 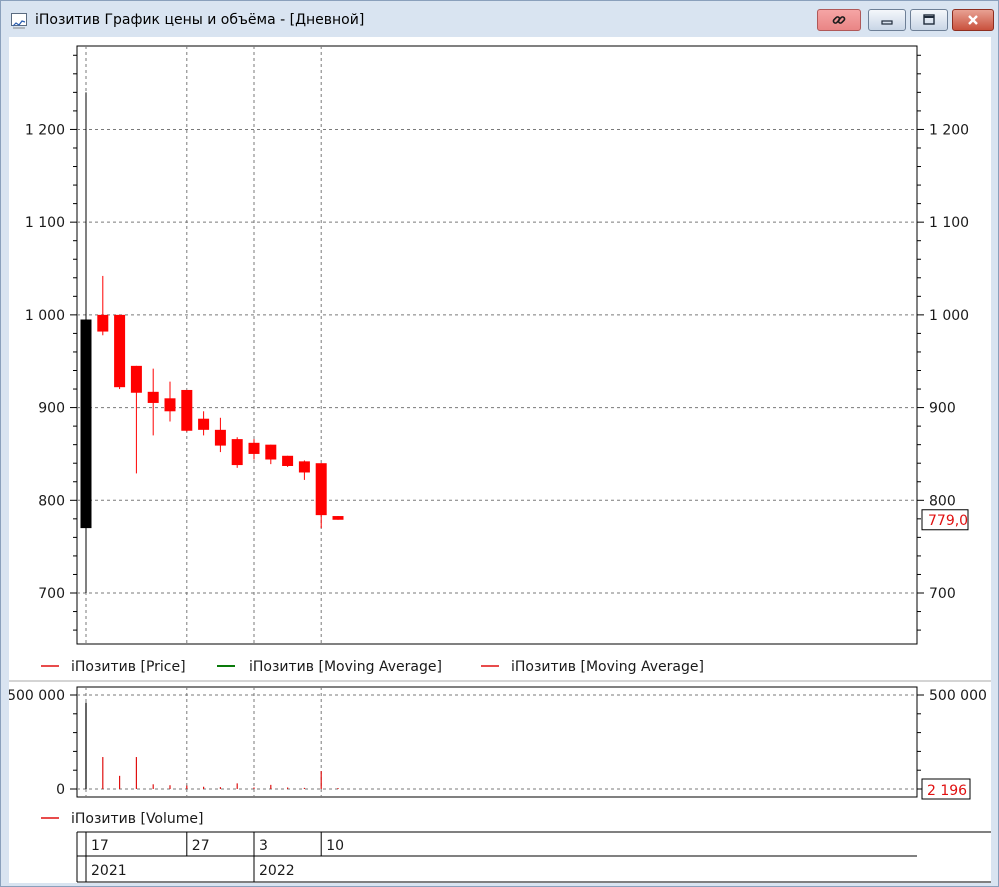 I want to click on price-left-tick-label: 900, so click(x=51, y=409).